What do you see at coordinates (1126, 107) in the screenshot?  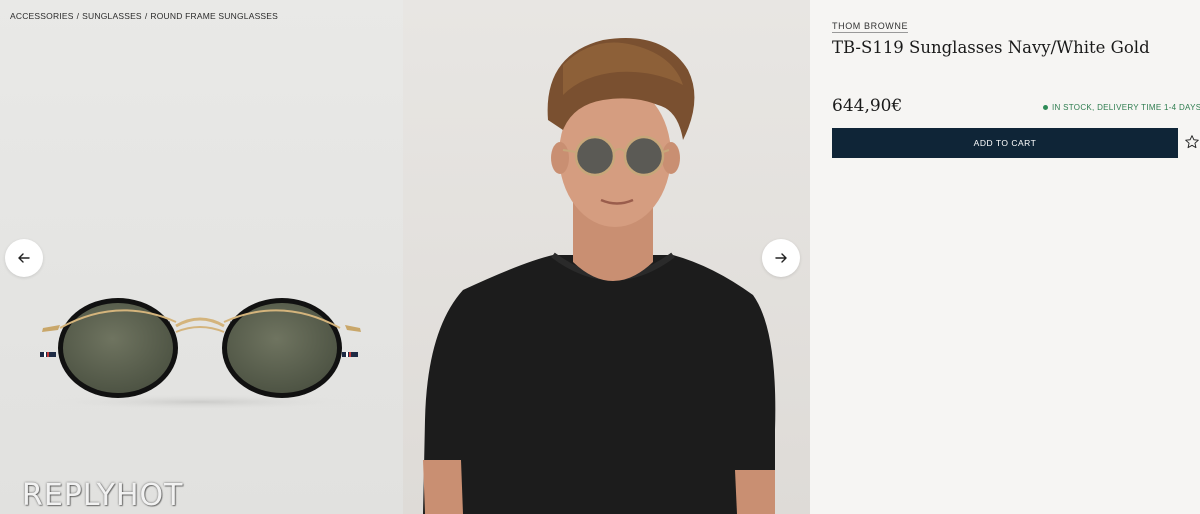 I see `stock-status-text: IN STOCK, DELIVERY TIME 1-4 DAYS` at bounding box center [1126, 107].